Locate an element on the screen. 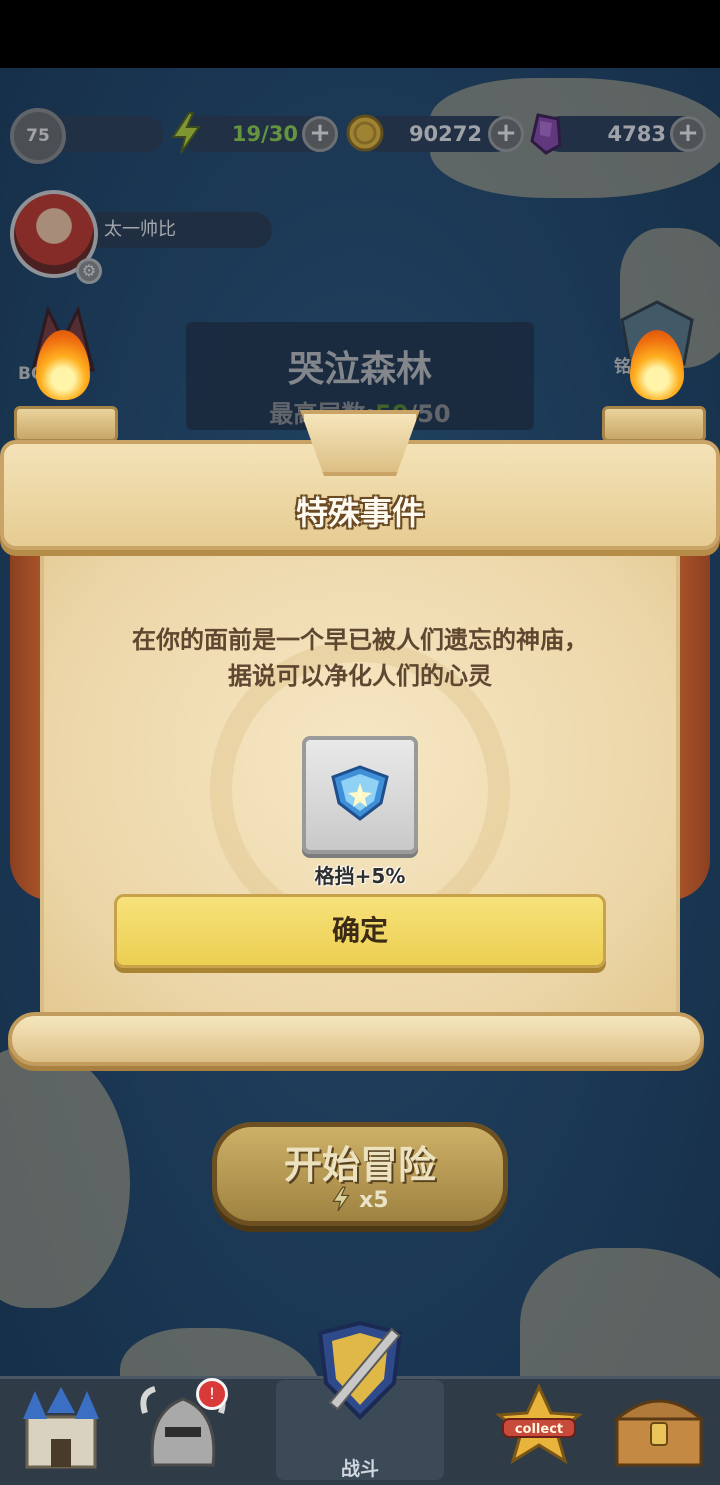 This screenshot has width=720, height=1485. sword-shield-icon is located at coordinates (360, 1375).